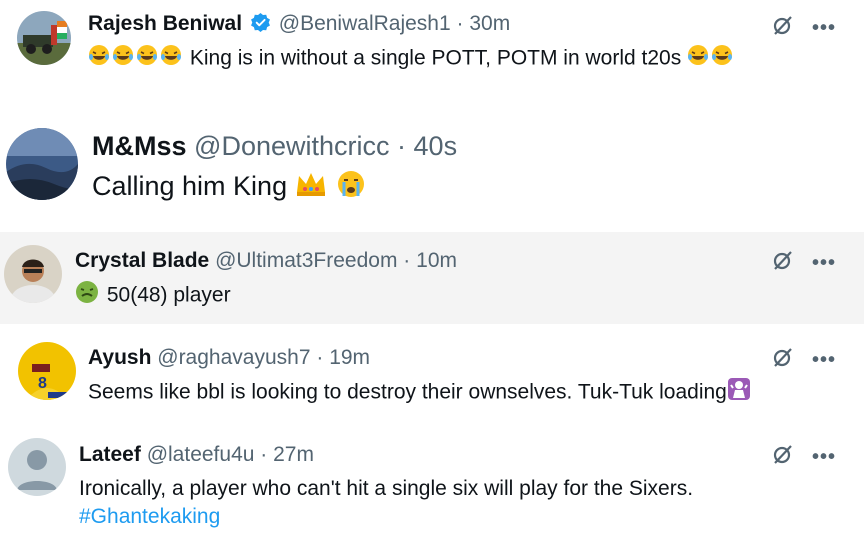 The image size is (864, 540). I want to click on crying-emoji-icon, so click(351, 188).